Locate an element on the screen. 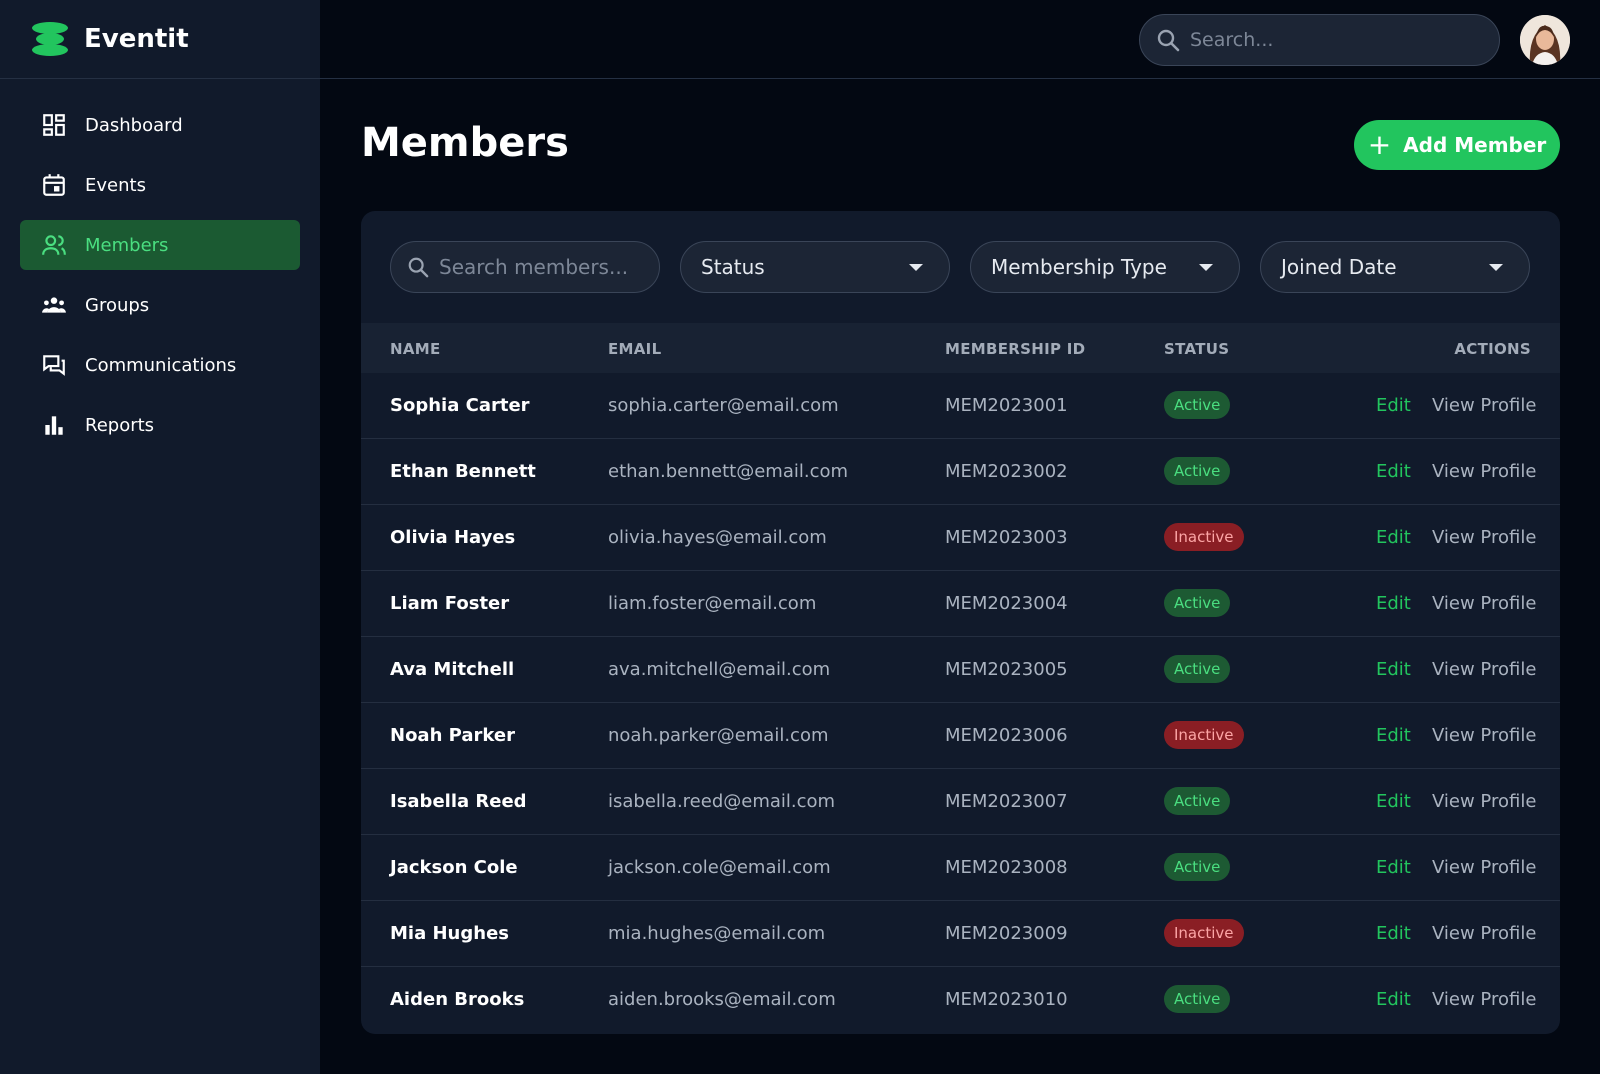 This screenshot has height=1074, width=1600. sidebar-item-events: Events is located at coordinates (160, 185).